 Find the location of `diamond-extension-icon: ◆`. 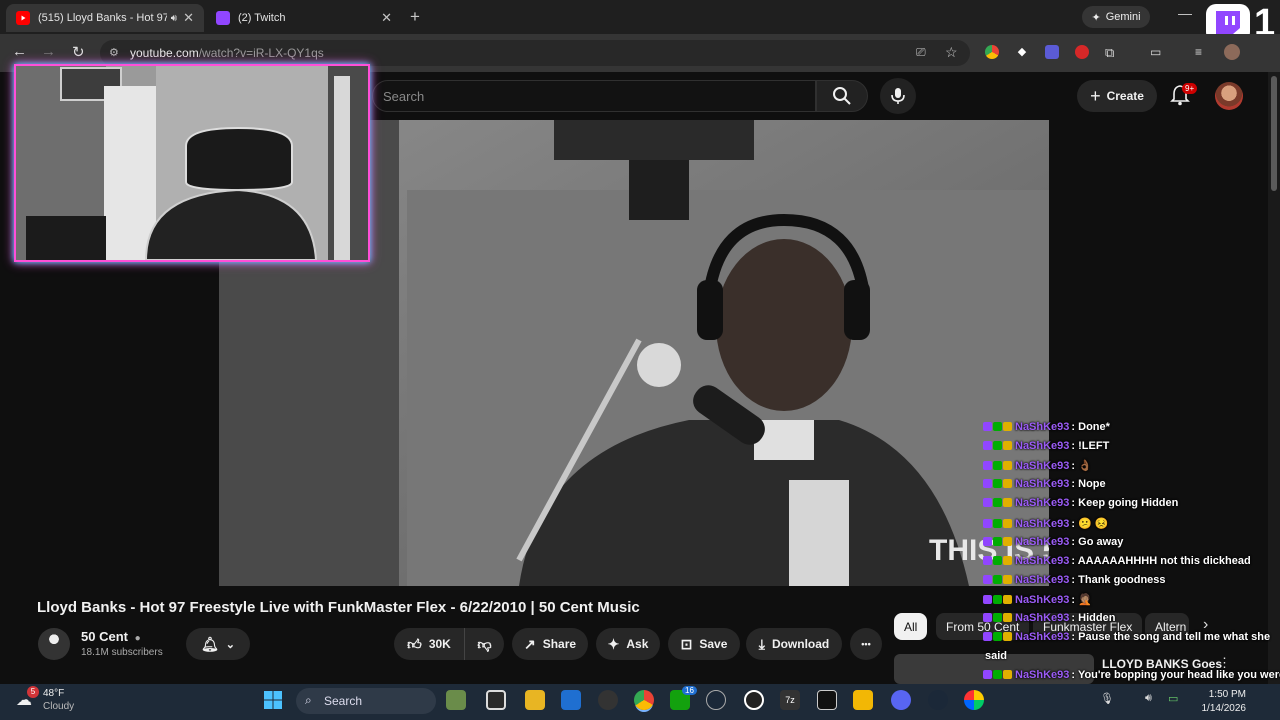

diamond-extension-icon: ◆ is located at coordinates (1022, 52).